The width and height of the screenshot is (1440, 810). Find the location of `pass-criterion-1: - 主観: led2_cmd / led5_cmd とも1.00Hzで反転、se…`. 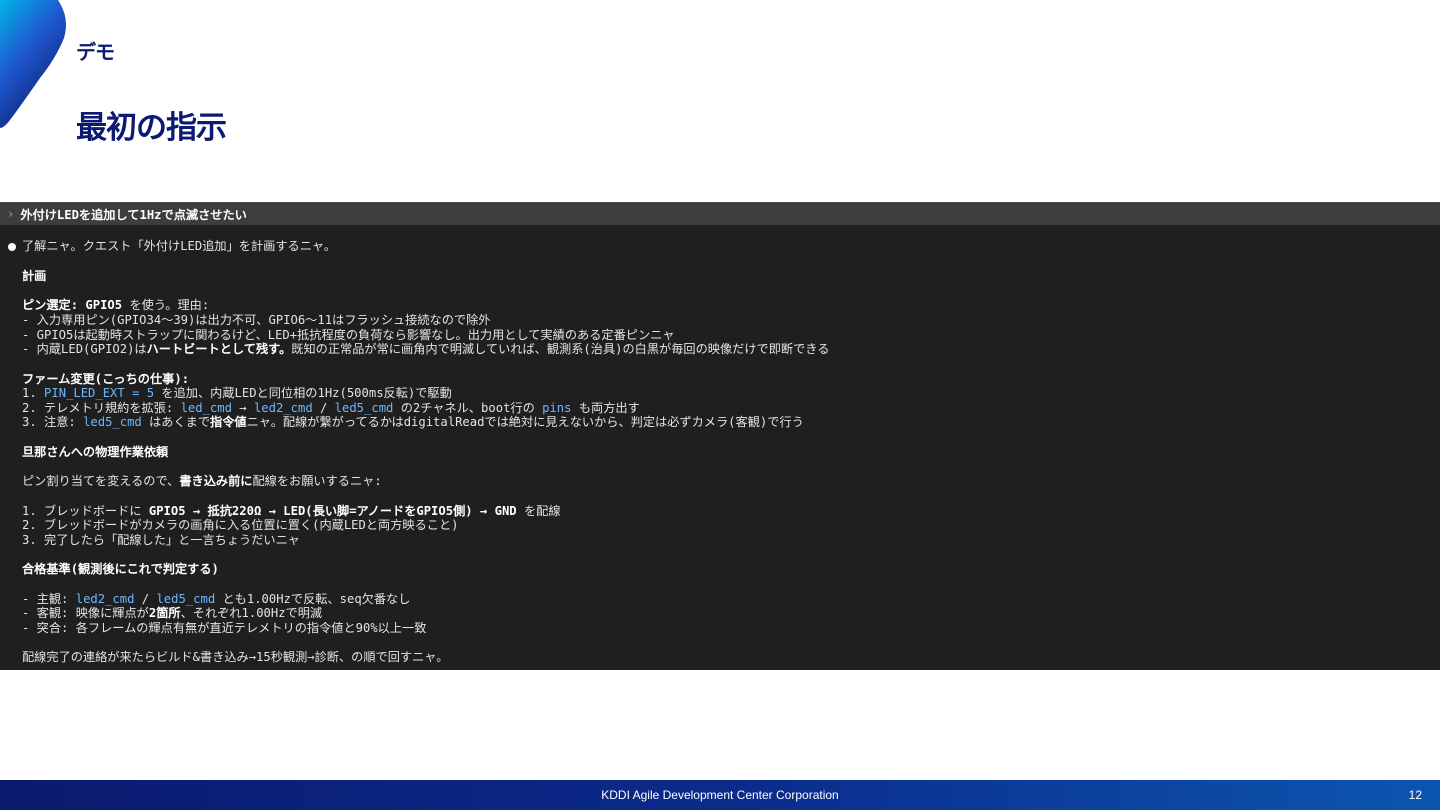

pass-criterion-1: - 主観: led2_cmd / led5_cmd とも1.00Hzで反転、se… is located at coordinates (216, 599).